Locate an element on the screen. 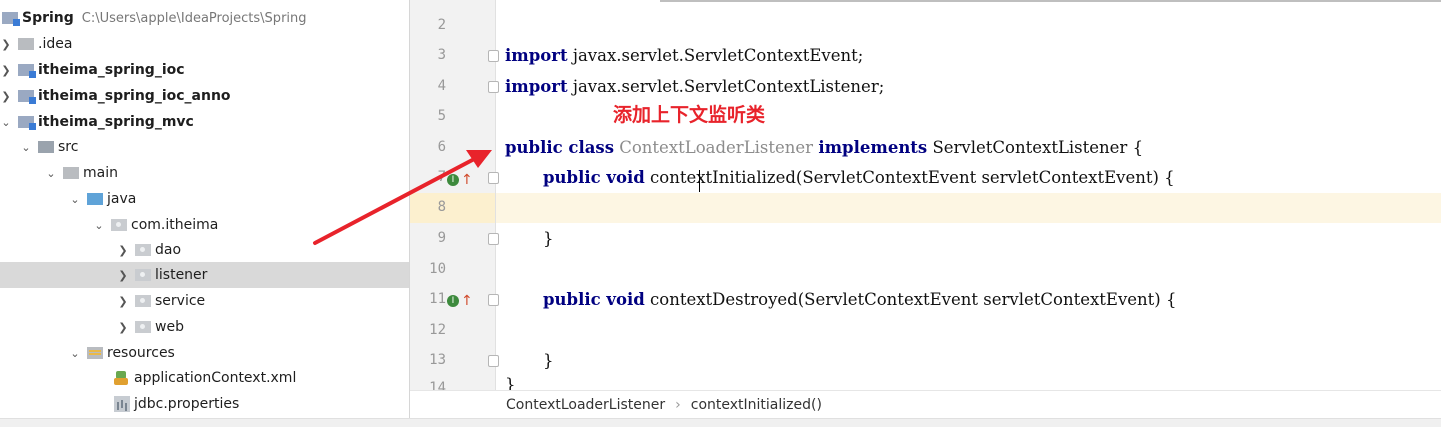  tree-item-jdbc-properties: jdbc.properties is located at coordinates (204, 404).